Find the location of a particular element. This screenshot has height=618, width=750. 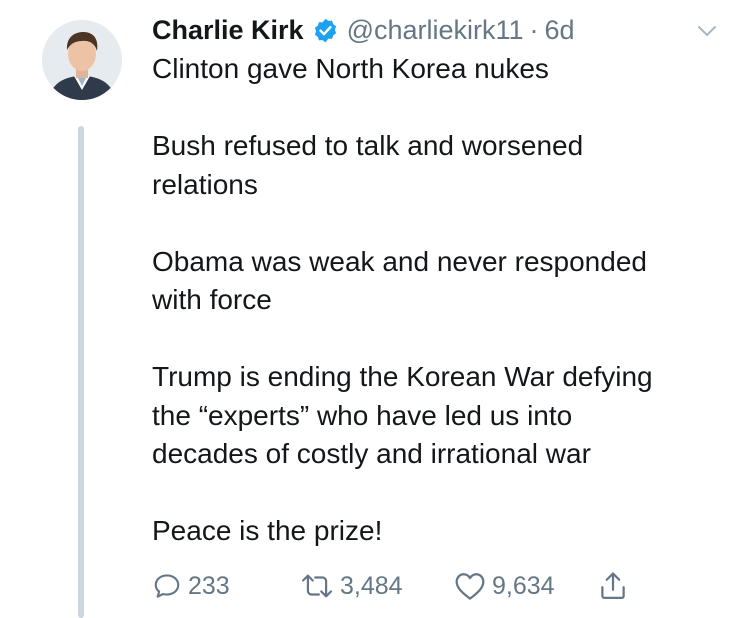

display-name: Charlie Kirk is located at coordinates (228, 30).